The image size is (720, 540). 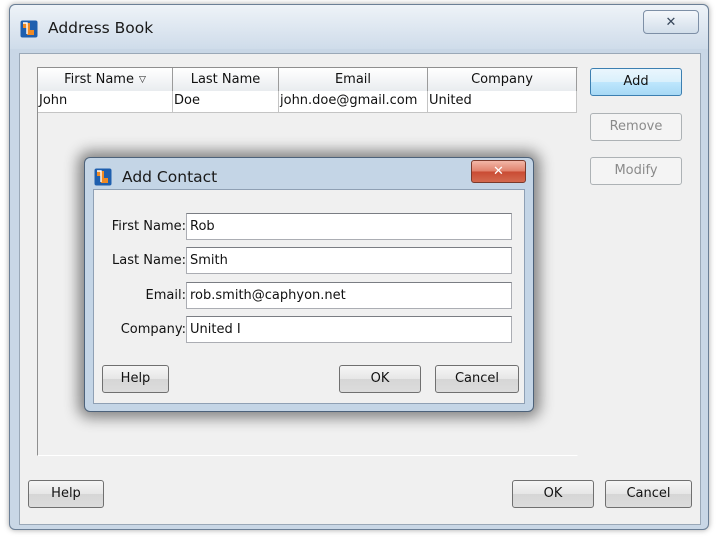 What do you see at coordinates (226, 102) in the screenshot?
I see `cell-last-name: Doe` at bounding box center [226, 102].